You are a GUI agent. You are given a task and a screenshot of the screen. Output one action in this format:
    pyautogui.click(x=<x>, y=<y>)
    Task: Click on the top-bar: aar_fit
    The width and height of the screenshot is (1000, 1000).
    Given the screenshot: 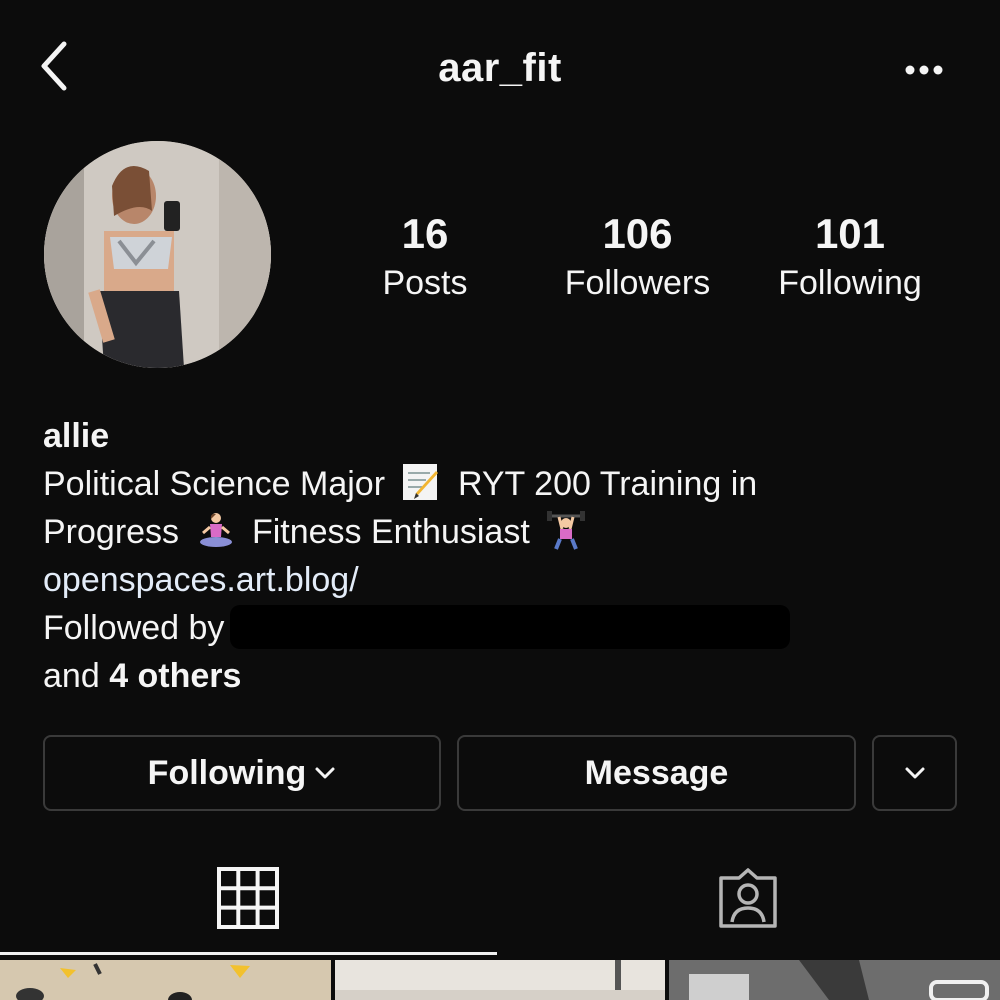 What is the action you would take?
    pyautogui.click(x=500, y=70)
    